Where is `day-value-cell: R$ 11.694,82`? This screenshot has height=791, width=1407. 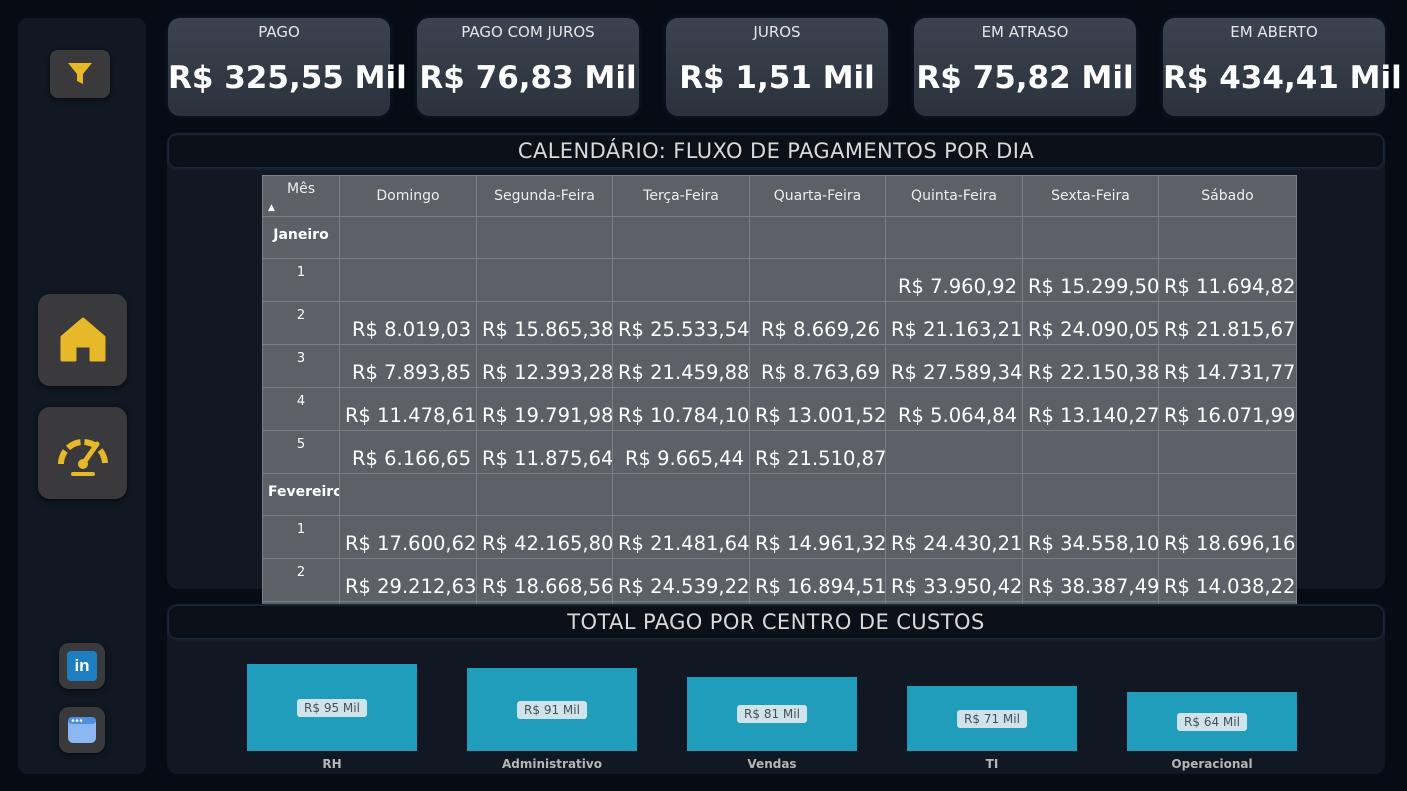 day-value-cell: R$ 11.694,82 is located at coordinates (1227, 280).